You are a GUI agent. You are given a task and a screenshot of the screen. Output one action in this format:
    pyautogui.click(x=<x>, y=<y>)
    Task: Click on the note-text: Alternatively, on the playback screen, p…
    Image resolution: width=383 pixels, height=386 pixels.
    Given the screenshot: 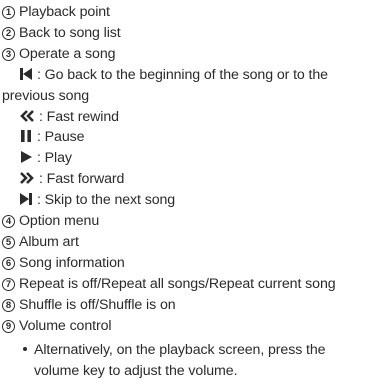 What is the action you would take?
    pyautogui.click(x=180, y=350)
    